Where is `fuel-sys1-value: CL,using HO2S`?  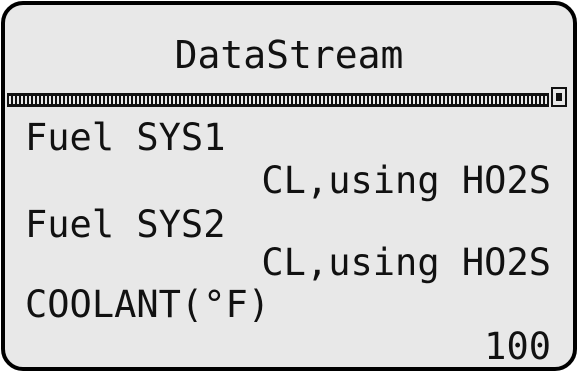
fuel-sys1-value: CL,using HO2S is located at coordinates (406, 180).